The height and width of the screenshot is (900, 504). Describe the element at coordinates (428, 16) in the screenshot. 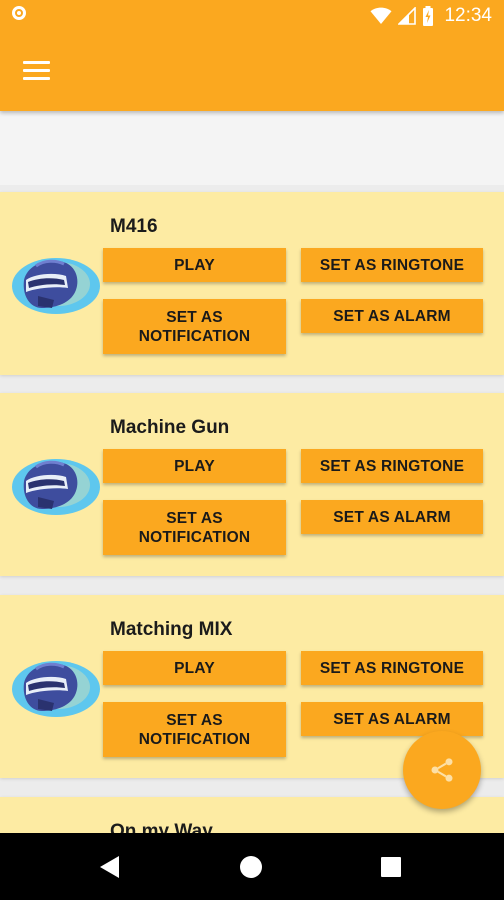

I see `battery-icon` at that location.